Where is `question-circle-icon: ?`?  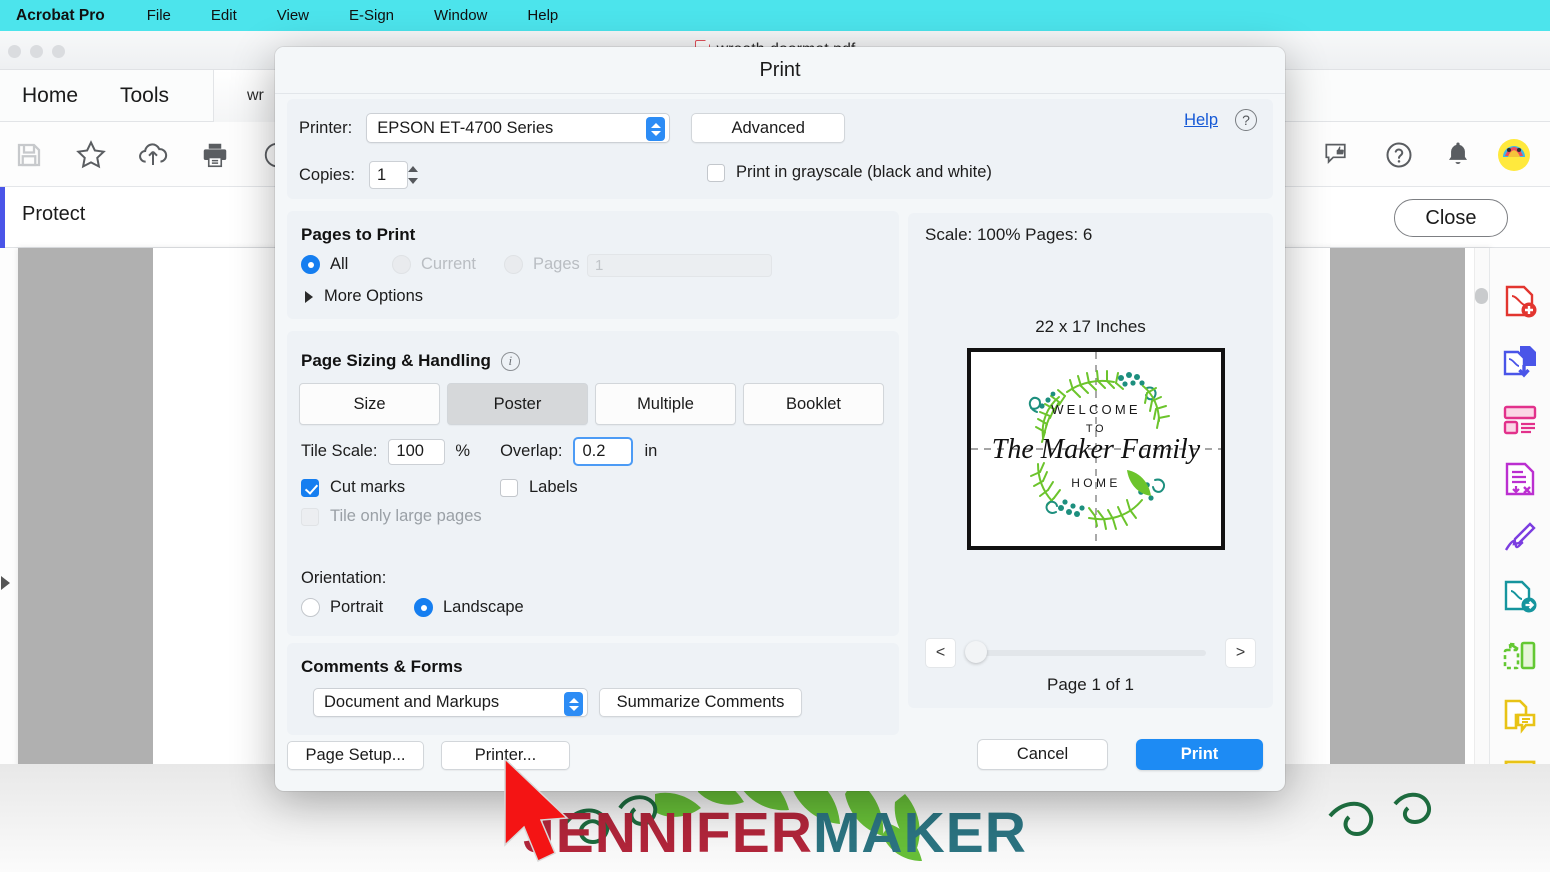
question-circle-icon: ? is located at coordinates (1246, 120).